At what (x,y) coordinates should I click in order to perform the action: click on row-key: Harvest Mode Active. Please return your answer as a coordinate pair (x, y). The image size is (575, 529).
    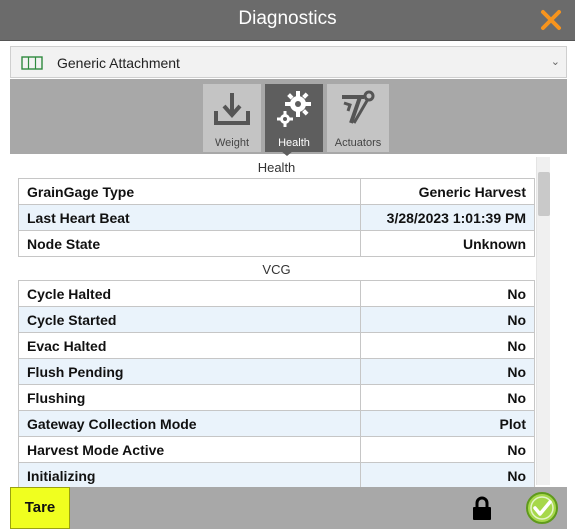
    Looking at the image, I should click on (189, 449).